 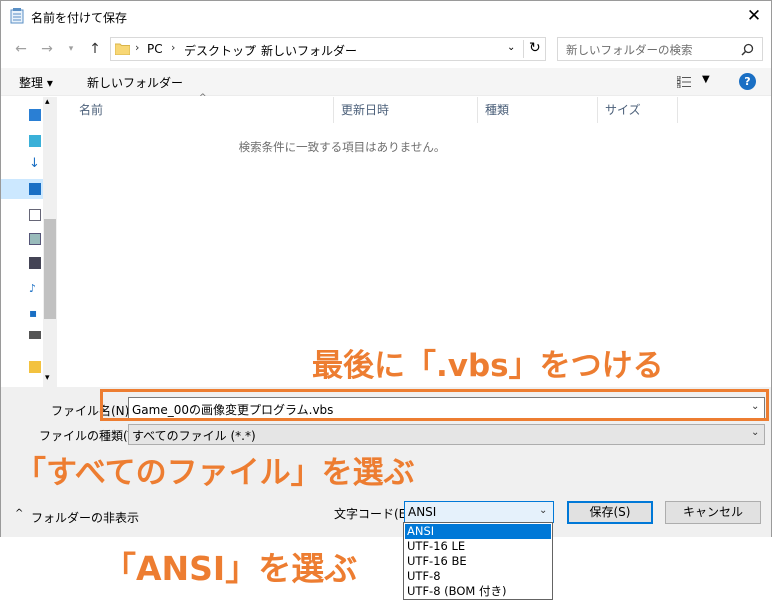 I want to click on up-arrow-icon: ↑, so click(x=95, y=49).